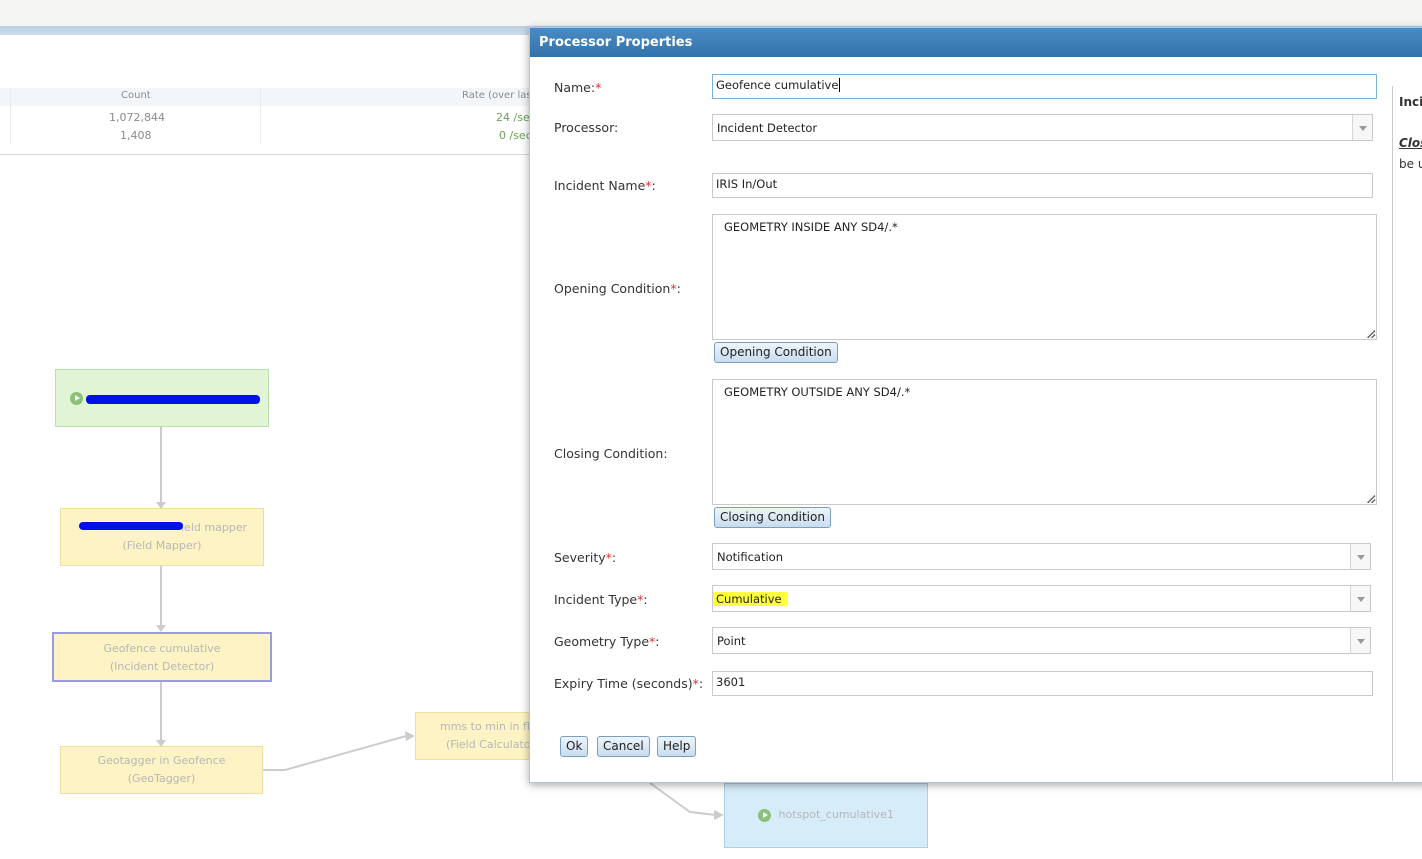  Describe the element at coordinates (1410, 164) in the screenshot. I see `help-text: be u` at that location.